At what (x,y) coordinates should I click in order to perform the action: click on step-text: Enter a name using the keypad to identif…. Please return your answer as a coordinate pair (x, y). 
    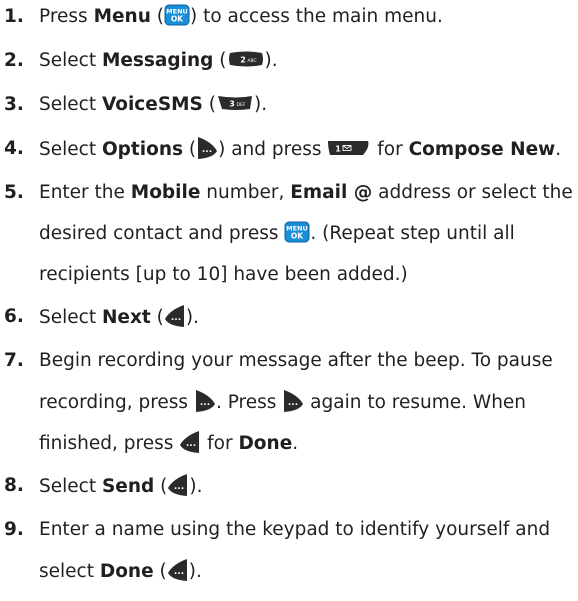
    Looking at the image, I should click on (295, 529).